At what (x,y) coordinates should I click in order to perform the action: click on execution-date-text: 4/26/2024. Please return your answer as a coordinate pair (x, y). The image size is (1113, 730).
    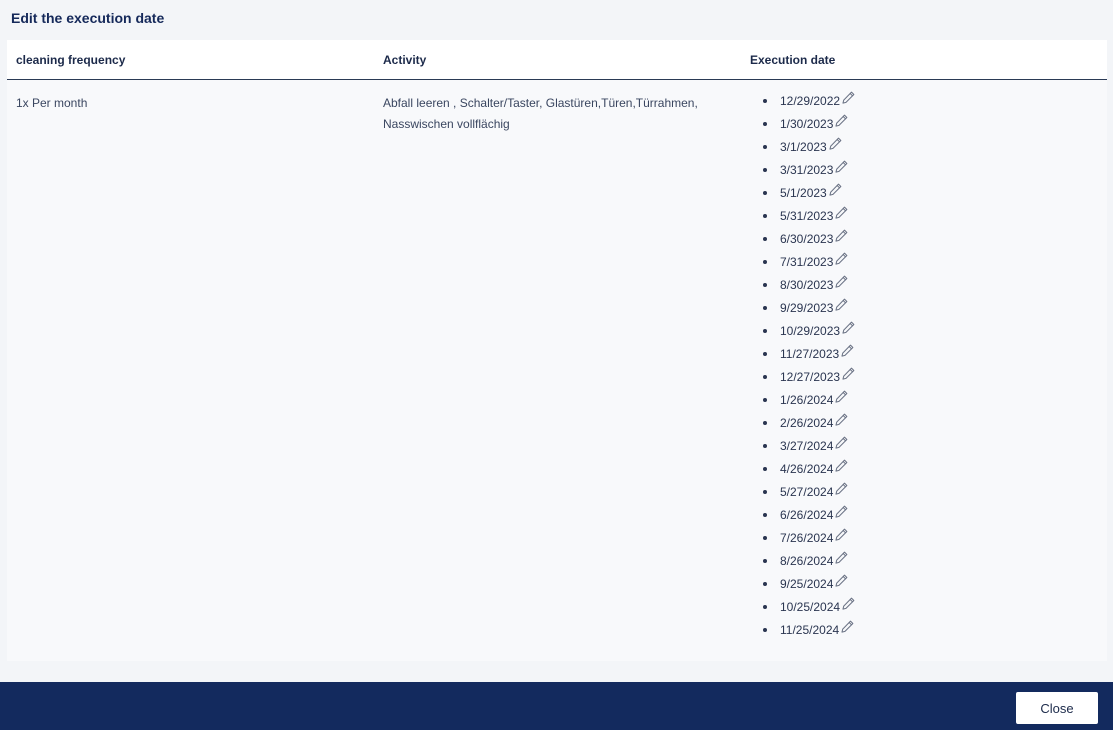
    Looking at the image, I should click on (807, 468).